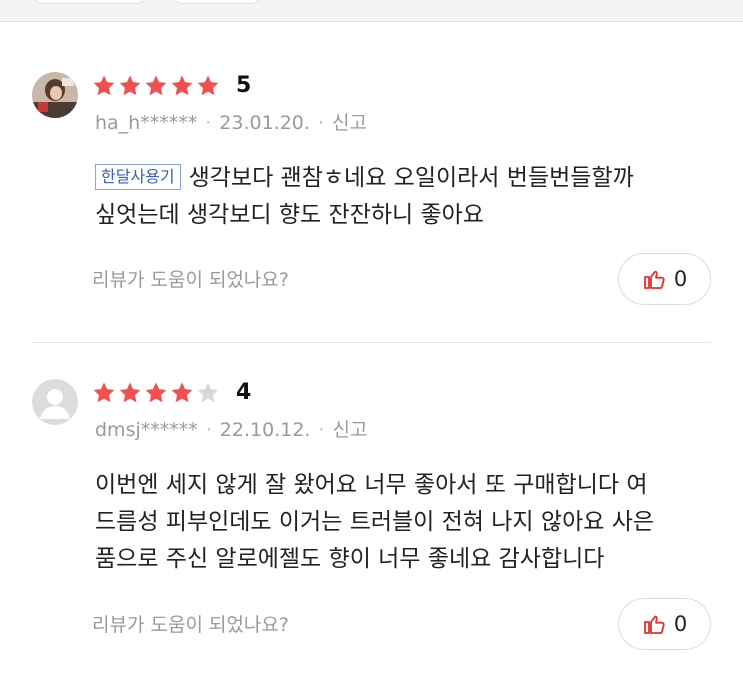 The height and width of the screenshot is (680, 743). Describe the element at coordinates (411, 178) in the screenshot. I see `review-text-segment: 생각보다 괜참ㅎ네요 오일이라서 번들번들할까` at that location.